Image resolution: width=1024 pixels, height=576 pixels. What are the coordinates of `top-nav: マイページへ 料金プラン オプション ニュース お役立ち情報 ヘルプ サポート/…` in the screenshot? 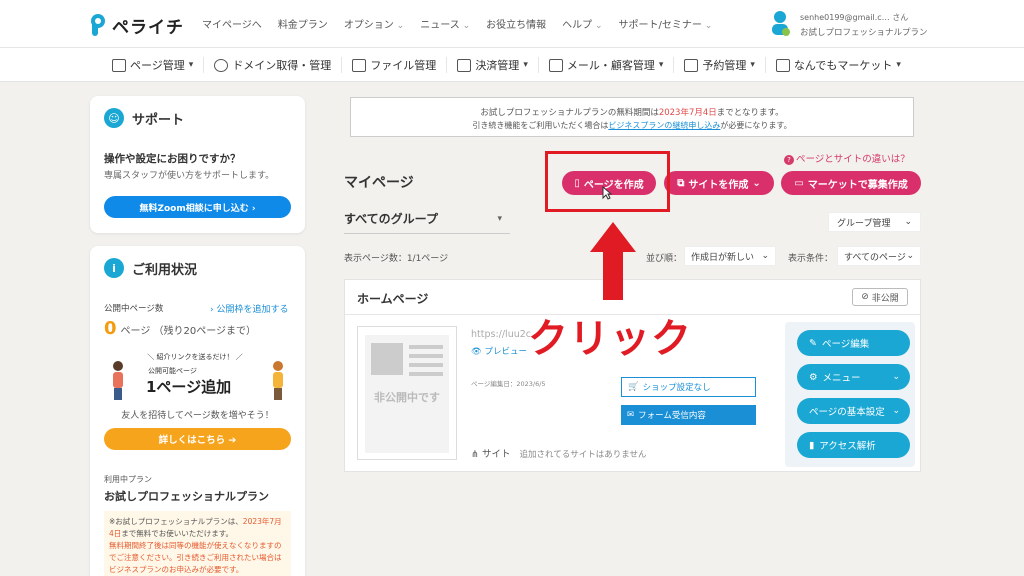 It's located at (457, 23).